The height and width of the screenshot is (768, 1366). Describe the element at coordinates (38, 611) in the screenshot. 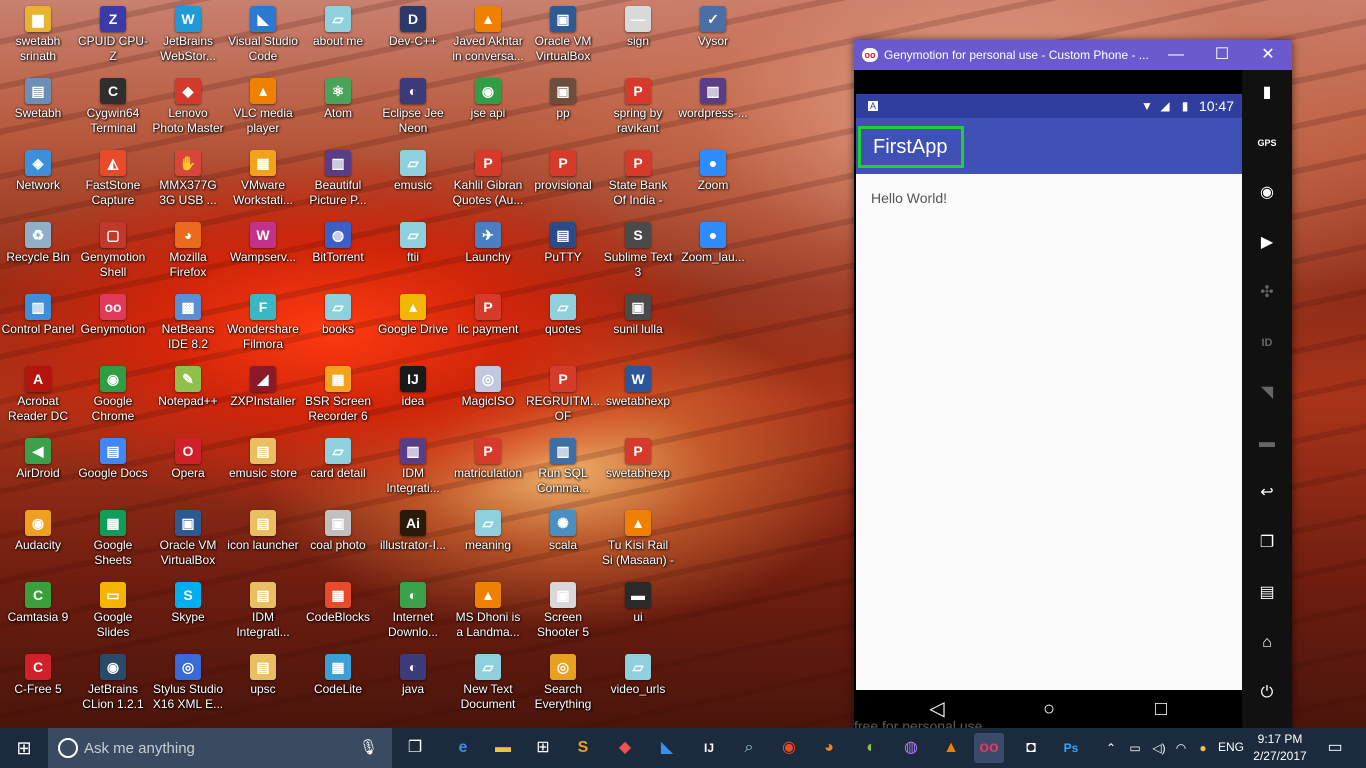

I see `desktop-icon: C Camtasia 9` at that location.